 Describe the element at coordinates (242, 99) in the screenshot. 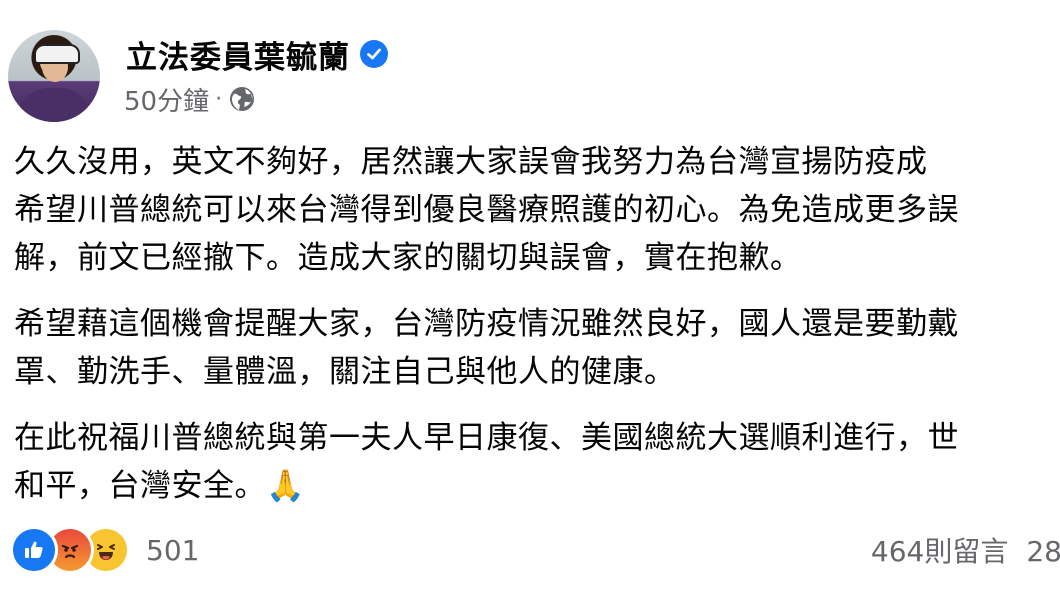

I see `globe-icon` at that location.